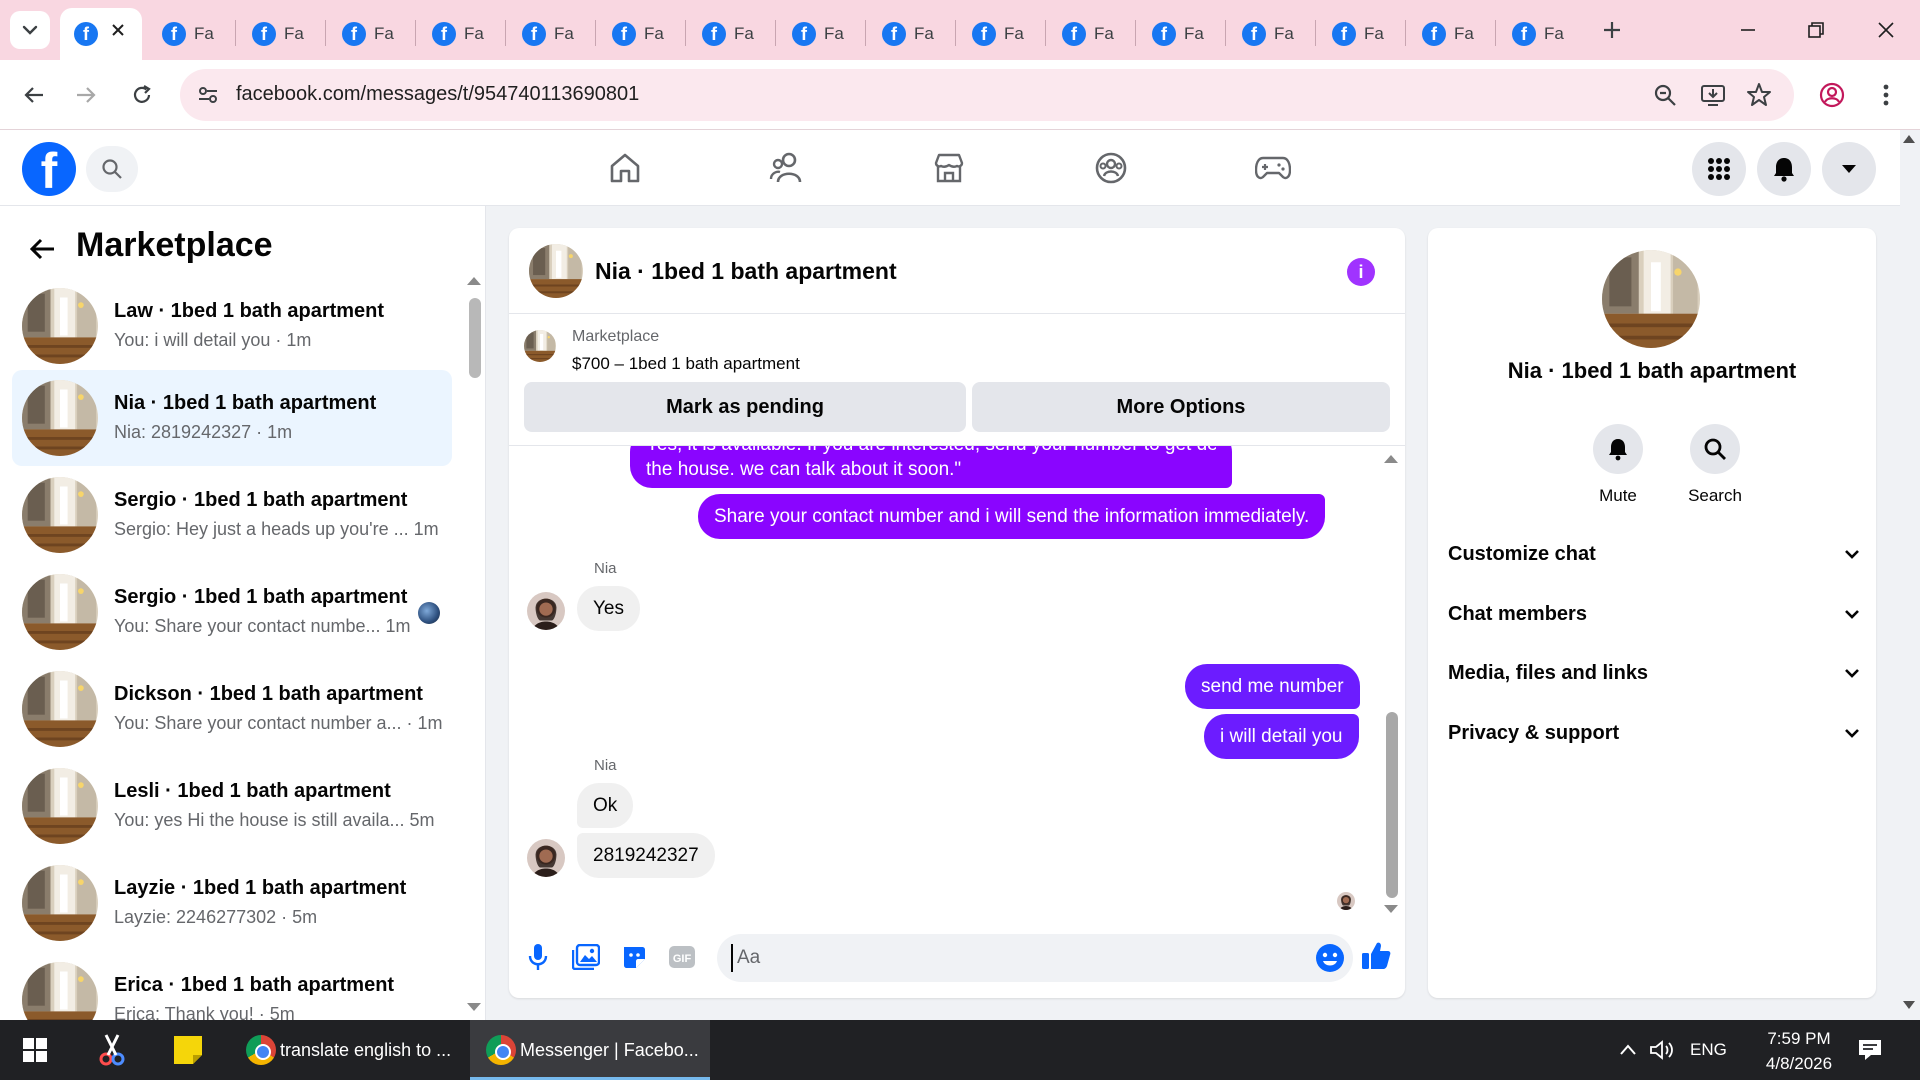  Describe the element at coordinates (112, 1050) in the screenshot. I see `snipping-tool-icon` at that location.